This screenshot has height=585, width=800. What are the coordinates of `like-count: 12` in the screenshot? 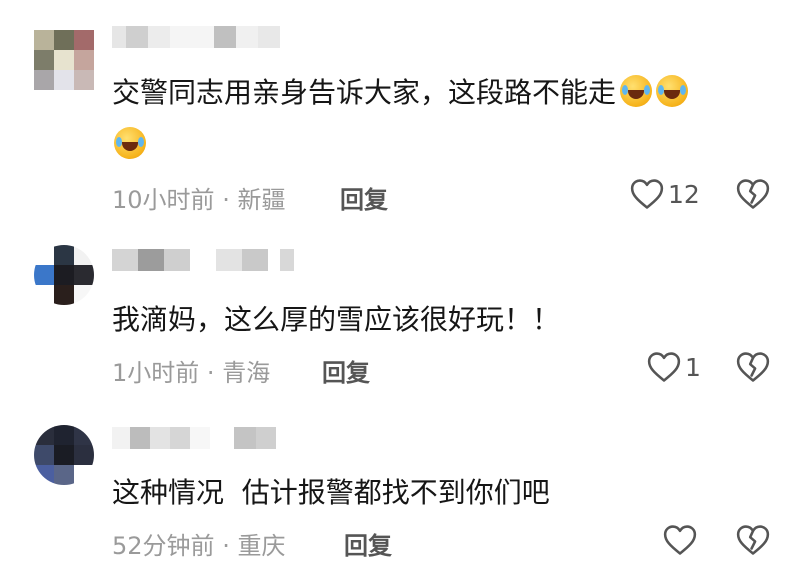 It's located at (684, 194).